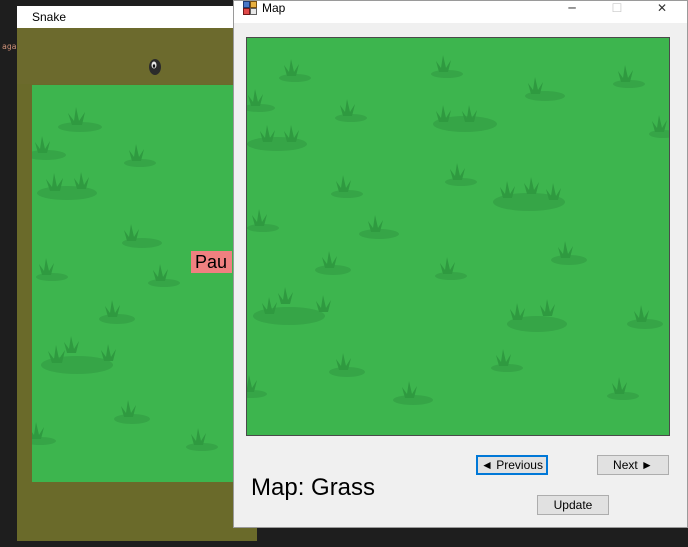  Describe the element at coordinates (573, 505) in the screenshot. I see `update-button: Update` at that location.